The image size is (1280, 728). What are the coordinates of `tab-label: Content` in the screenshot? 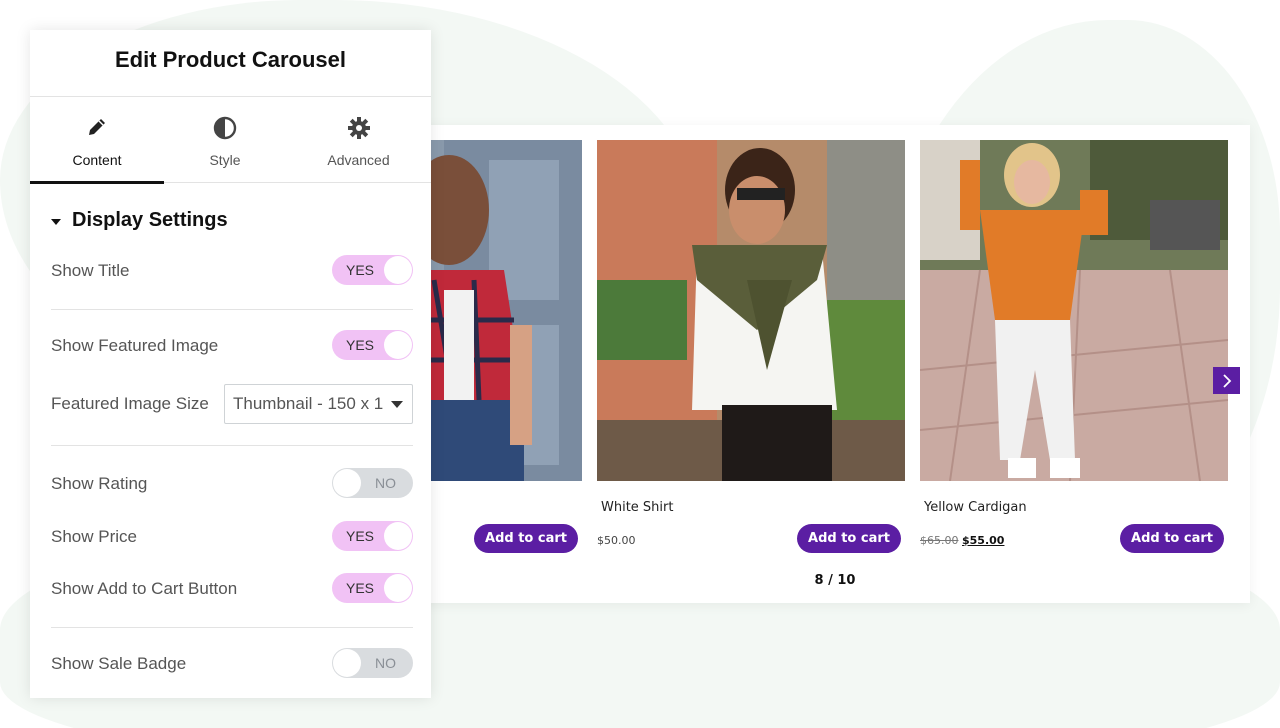 It's located at (97, 160).